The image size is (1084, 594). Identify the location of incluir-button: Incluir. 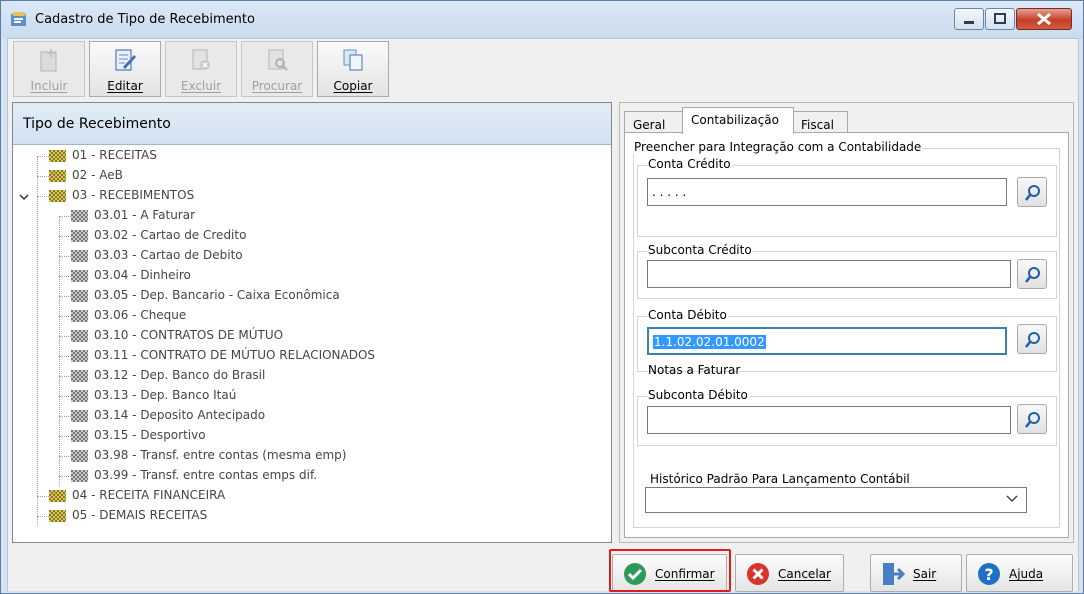
(49, 69).